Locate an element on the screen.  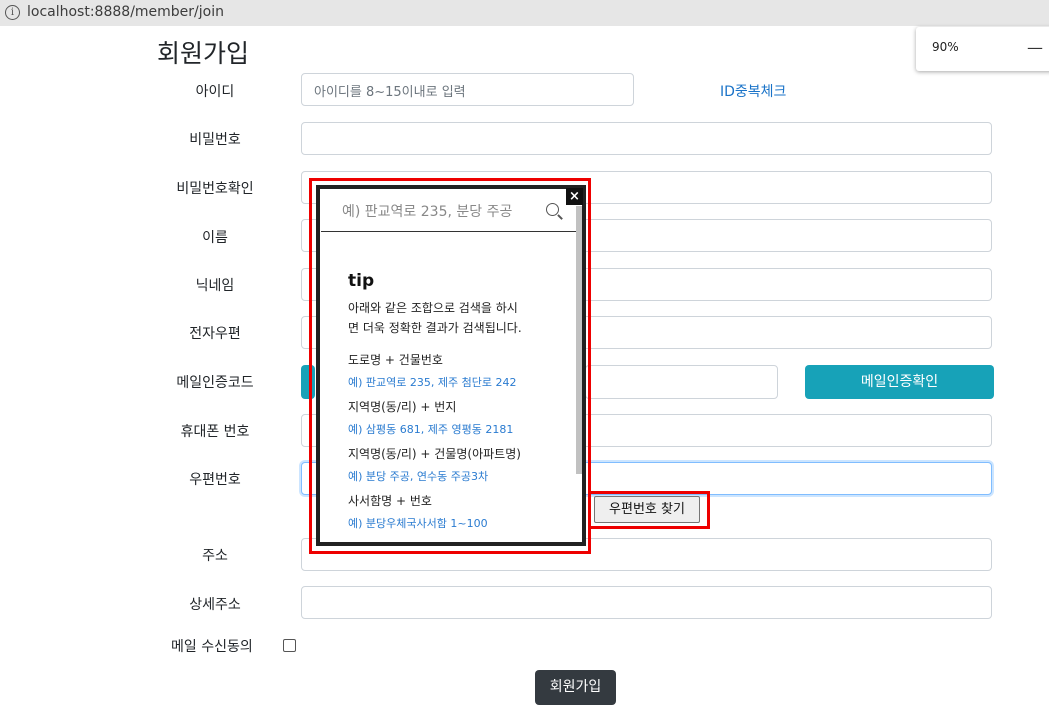
password-input is located at coordinates (646, 138).